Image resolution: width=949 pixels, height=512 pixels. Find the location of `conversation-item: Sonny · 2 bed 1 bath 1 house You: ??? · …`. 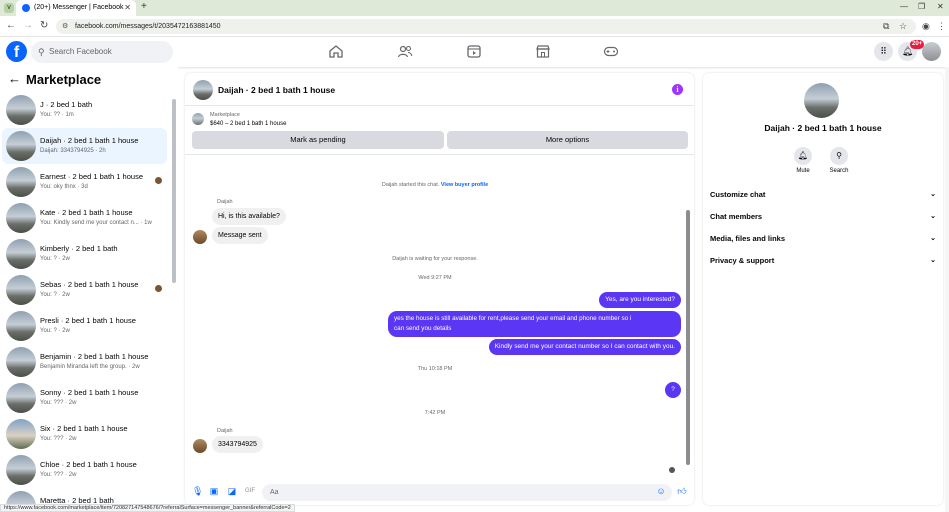

conversation-item: Sonny · 2 bed 1 bath 1 house You: ??? · … is located at coordinates (84, 398).